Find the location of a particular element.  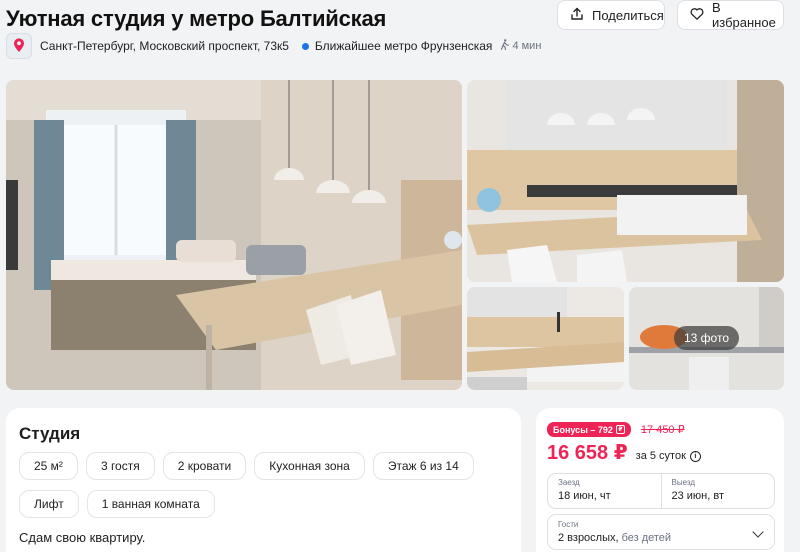

info-icon: i is located at coordinates (695, 456).